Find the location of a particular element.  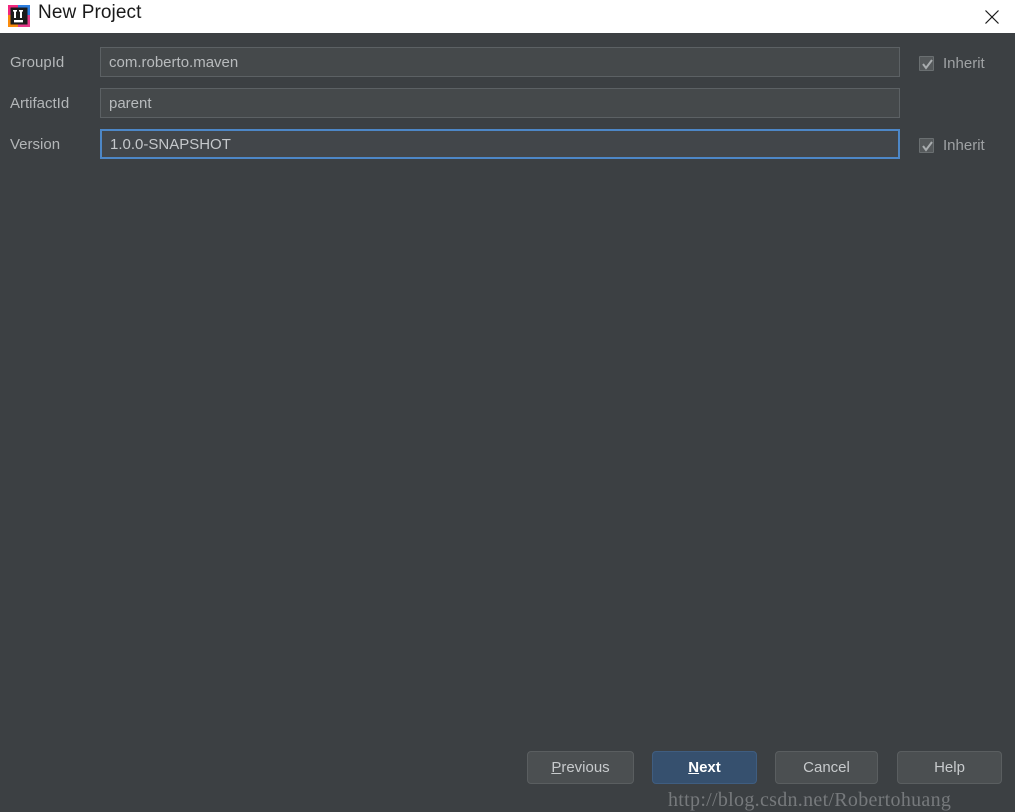

form-row-artifactid: ArtifactId is located at coordinates (507, 104).